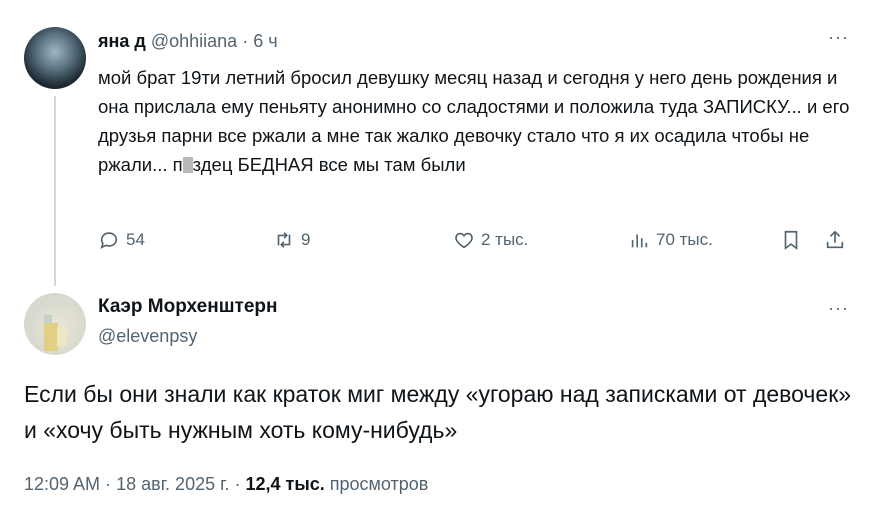 The height and width of the screenshot is (521, 878). I want to click on parent-text-part-2: здец БЕДНАЯ все мы там были, so click(329, 164).